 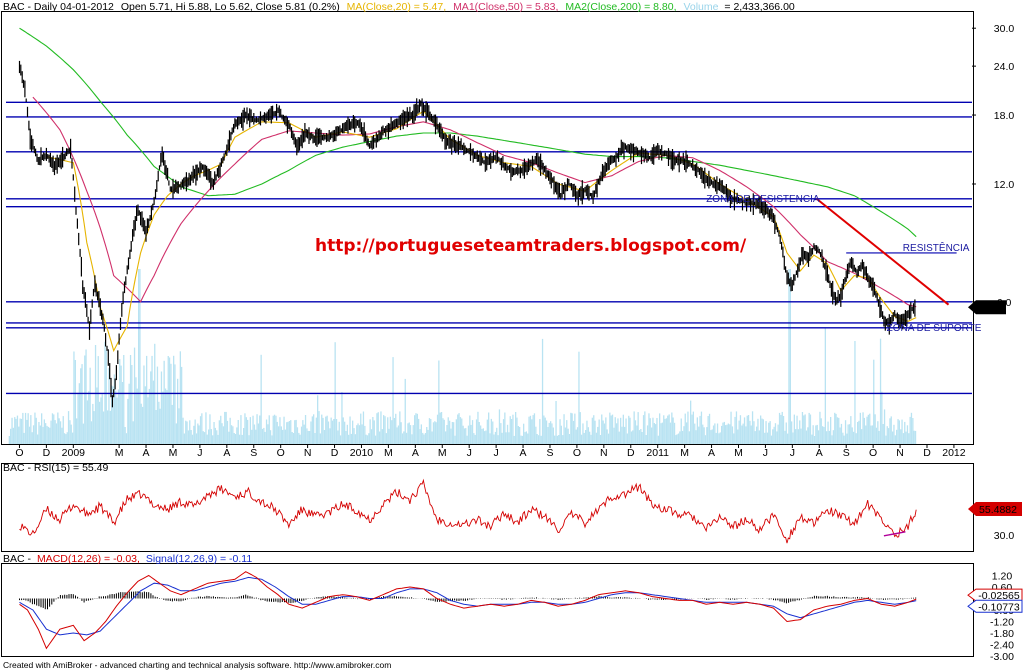 What do you see at coordinates (620, 7) in the screenshot?
I see `title-ma200: MA2(Close,200) = 8.80,` at bounding box center [620, 7].